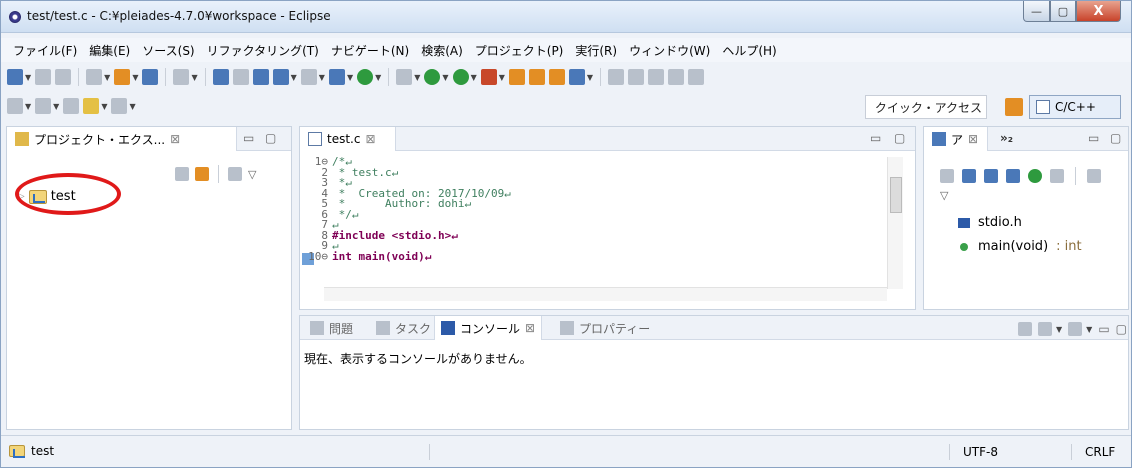 The width and height of the screenshot is (1132, 468). What do you see at coordinates (895, 223) in the screenshot?
I see `editor-vertical-scrollbar` at bounding box center [895, 223].